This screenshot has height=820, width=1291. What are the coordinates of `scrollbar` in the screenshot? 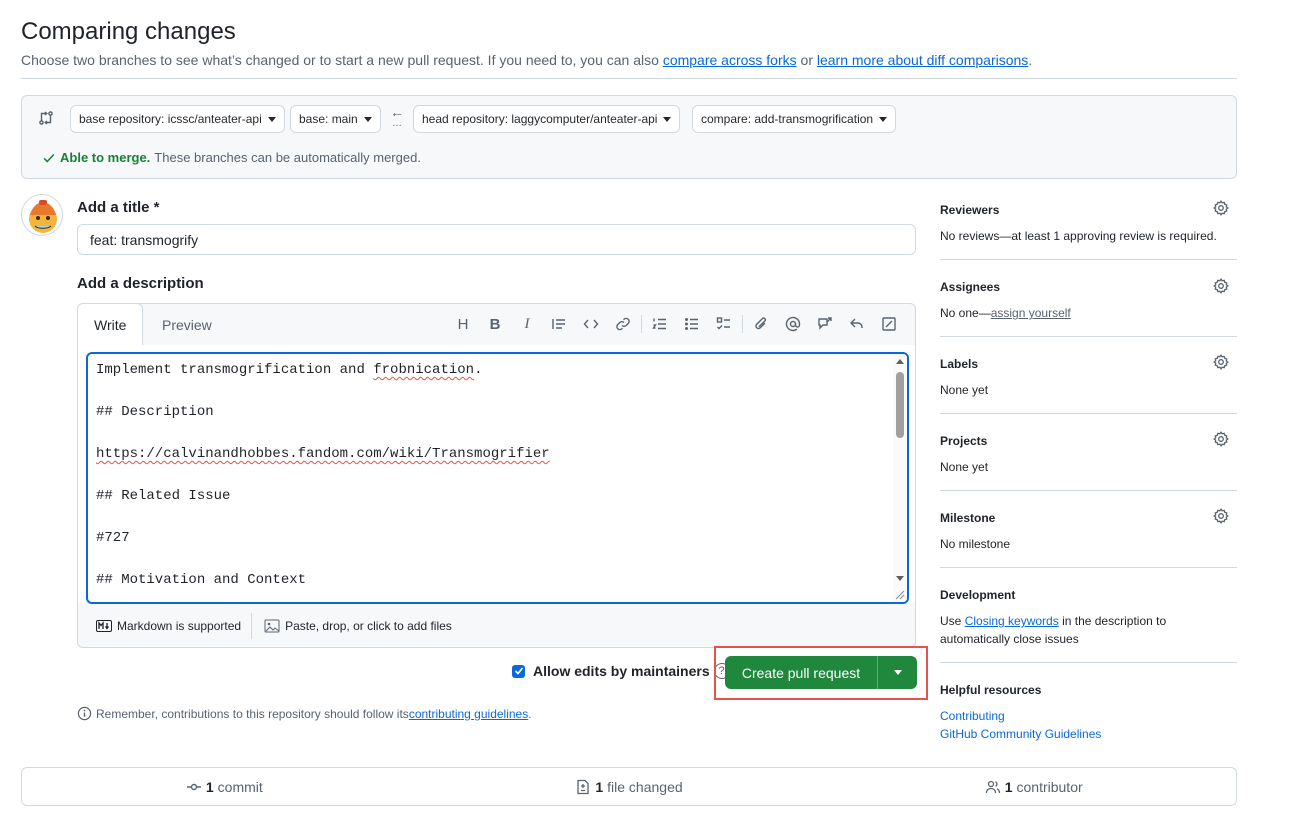 It's located at (900, 478).